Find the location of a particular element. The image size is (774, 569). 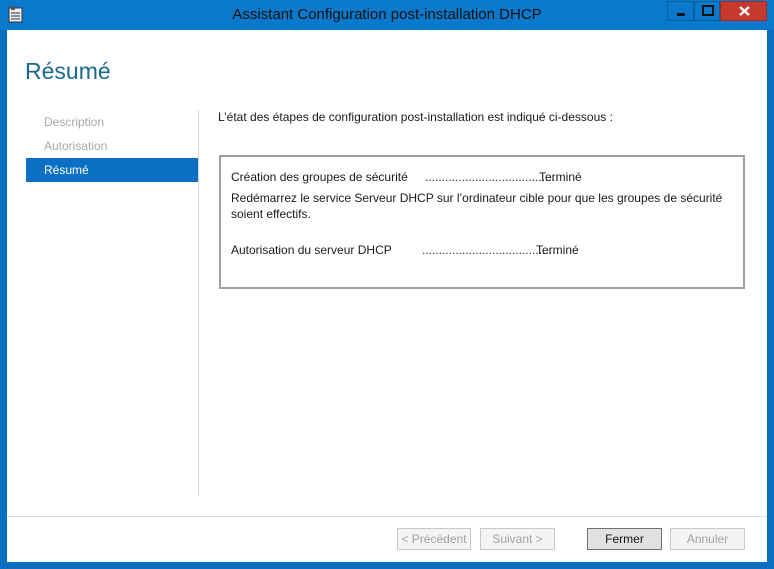

minimize-icon is located at coordinates (681, 14).